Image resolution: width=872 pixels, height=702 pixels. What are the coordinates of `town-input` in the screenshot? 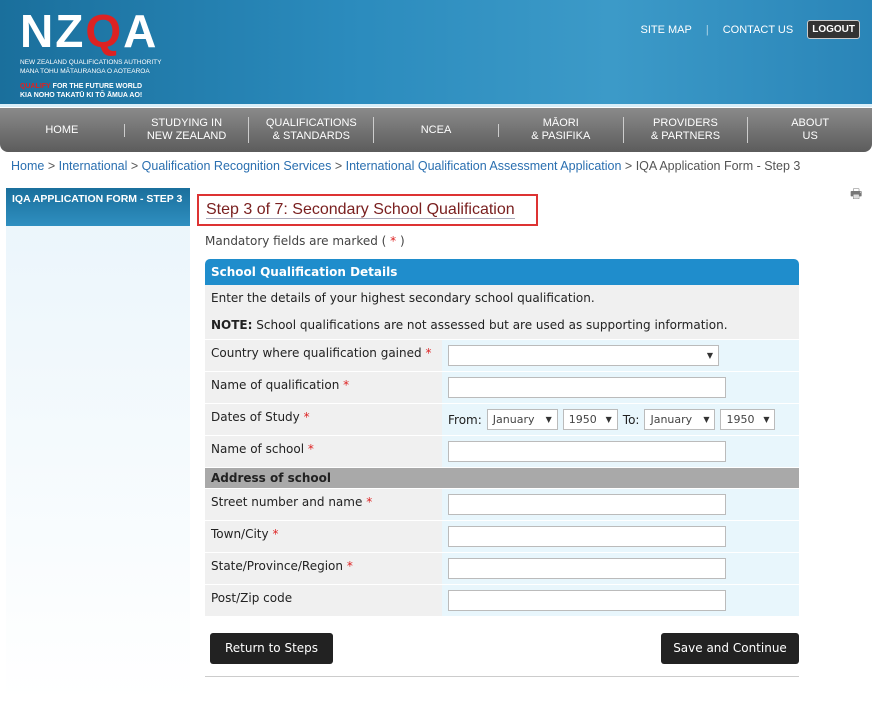 It's located at (587, 536).